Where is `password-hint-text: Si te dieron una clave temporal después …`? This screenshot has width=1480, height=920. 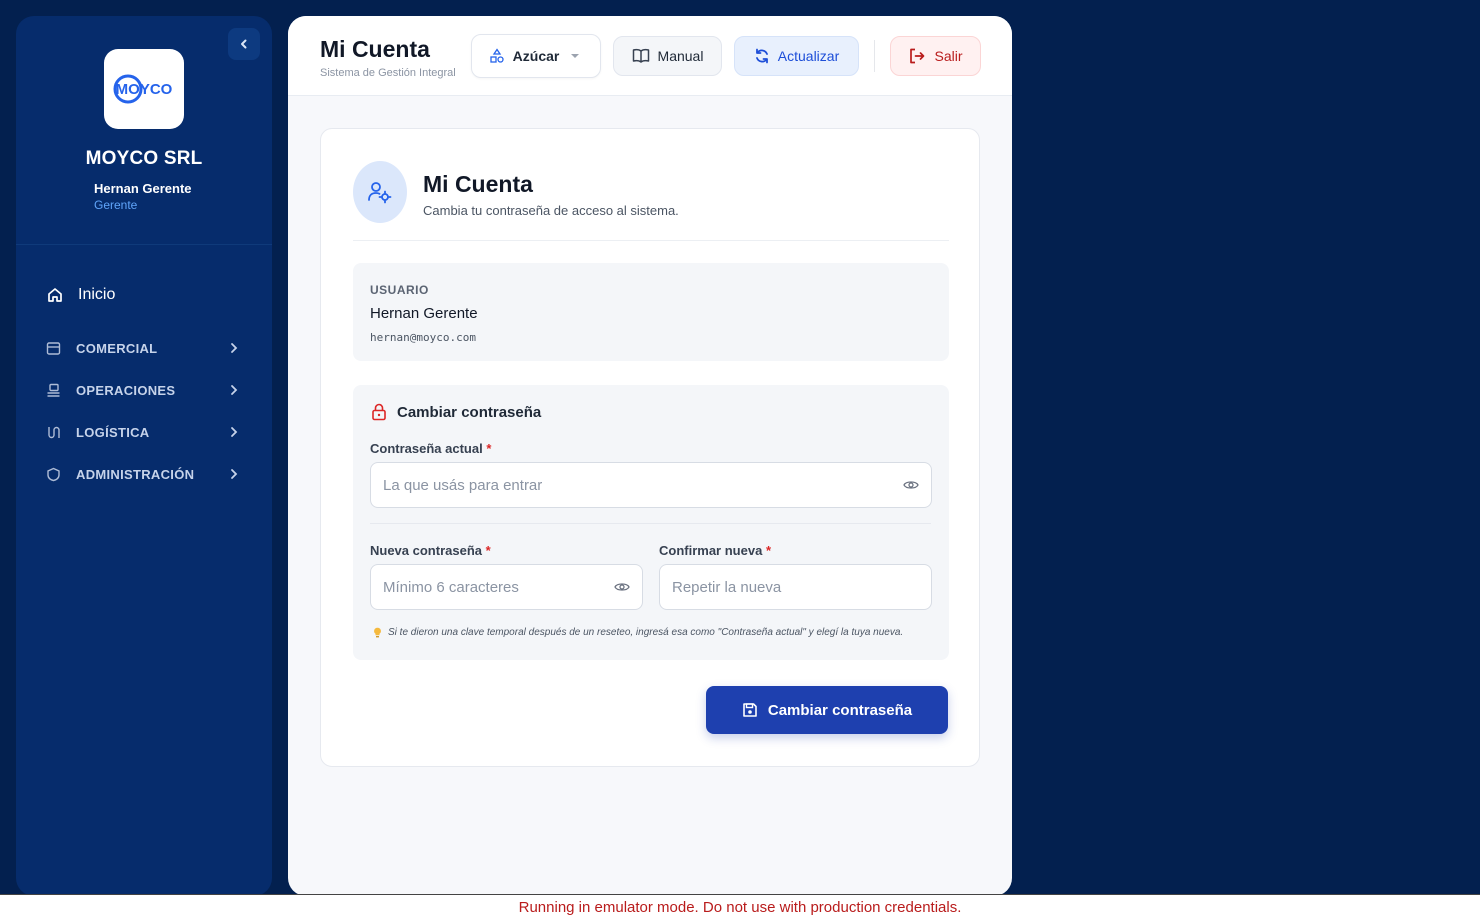 password-hint-text: Si te dieron una clave temporal después … is located at coordinates (646, 632).